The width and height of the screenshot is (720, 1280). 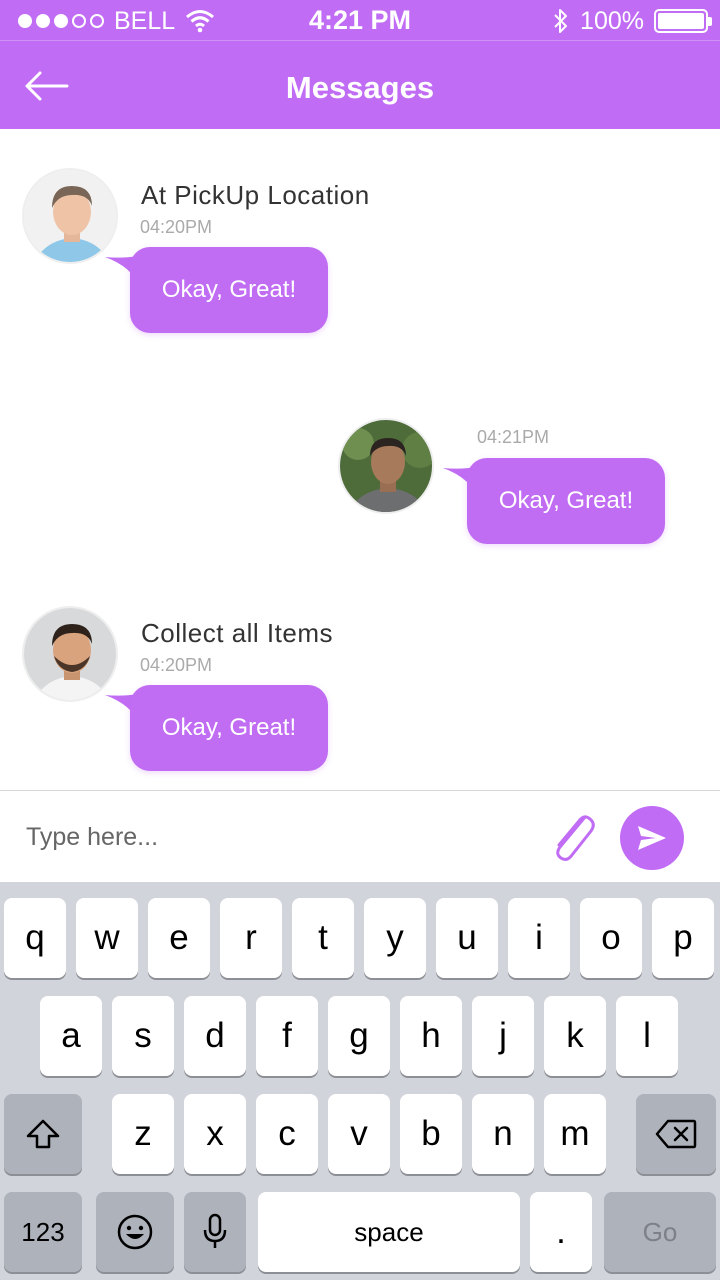 I want to click on space-key: space, so click(x=389, y=1232).